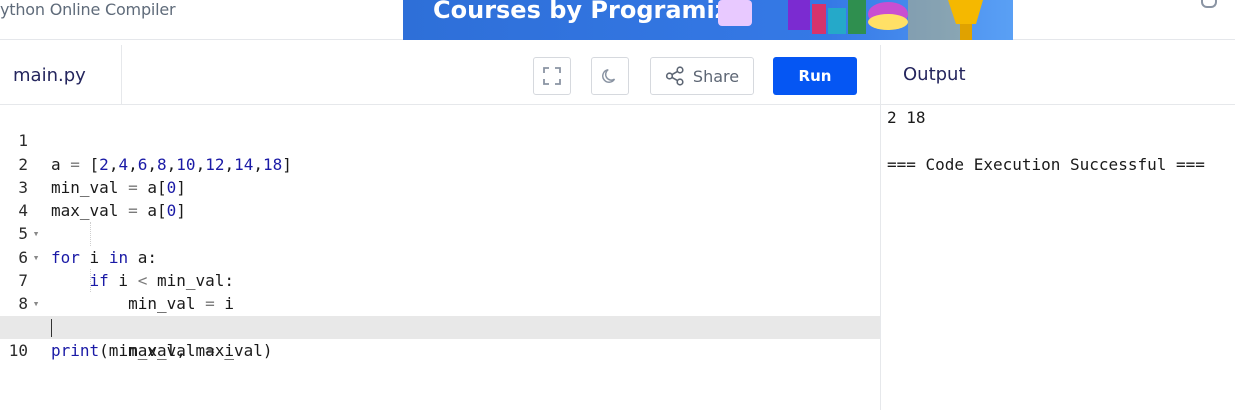 This screenshot has height=410, width=1235. Describe the element at coordinates (906, 117) in the screenshot. I see `output-line: 2 18` at that location.